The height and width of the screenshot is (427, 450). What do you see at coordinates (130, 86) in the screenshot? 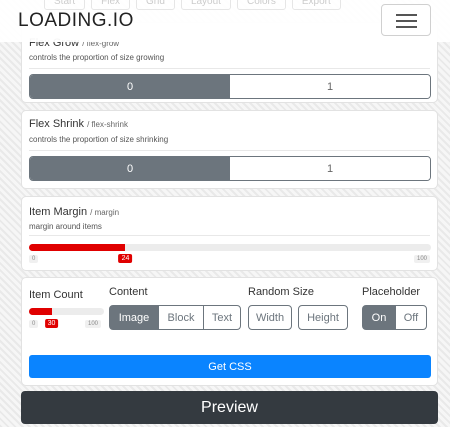
I see `flex-grow-option-0: 0` at bounding box center [130, 86].